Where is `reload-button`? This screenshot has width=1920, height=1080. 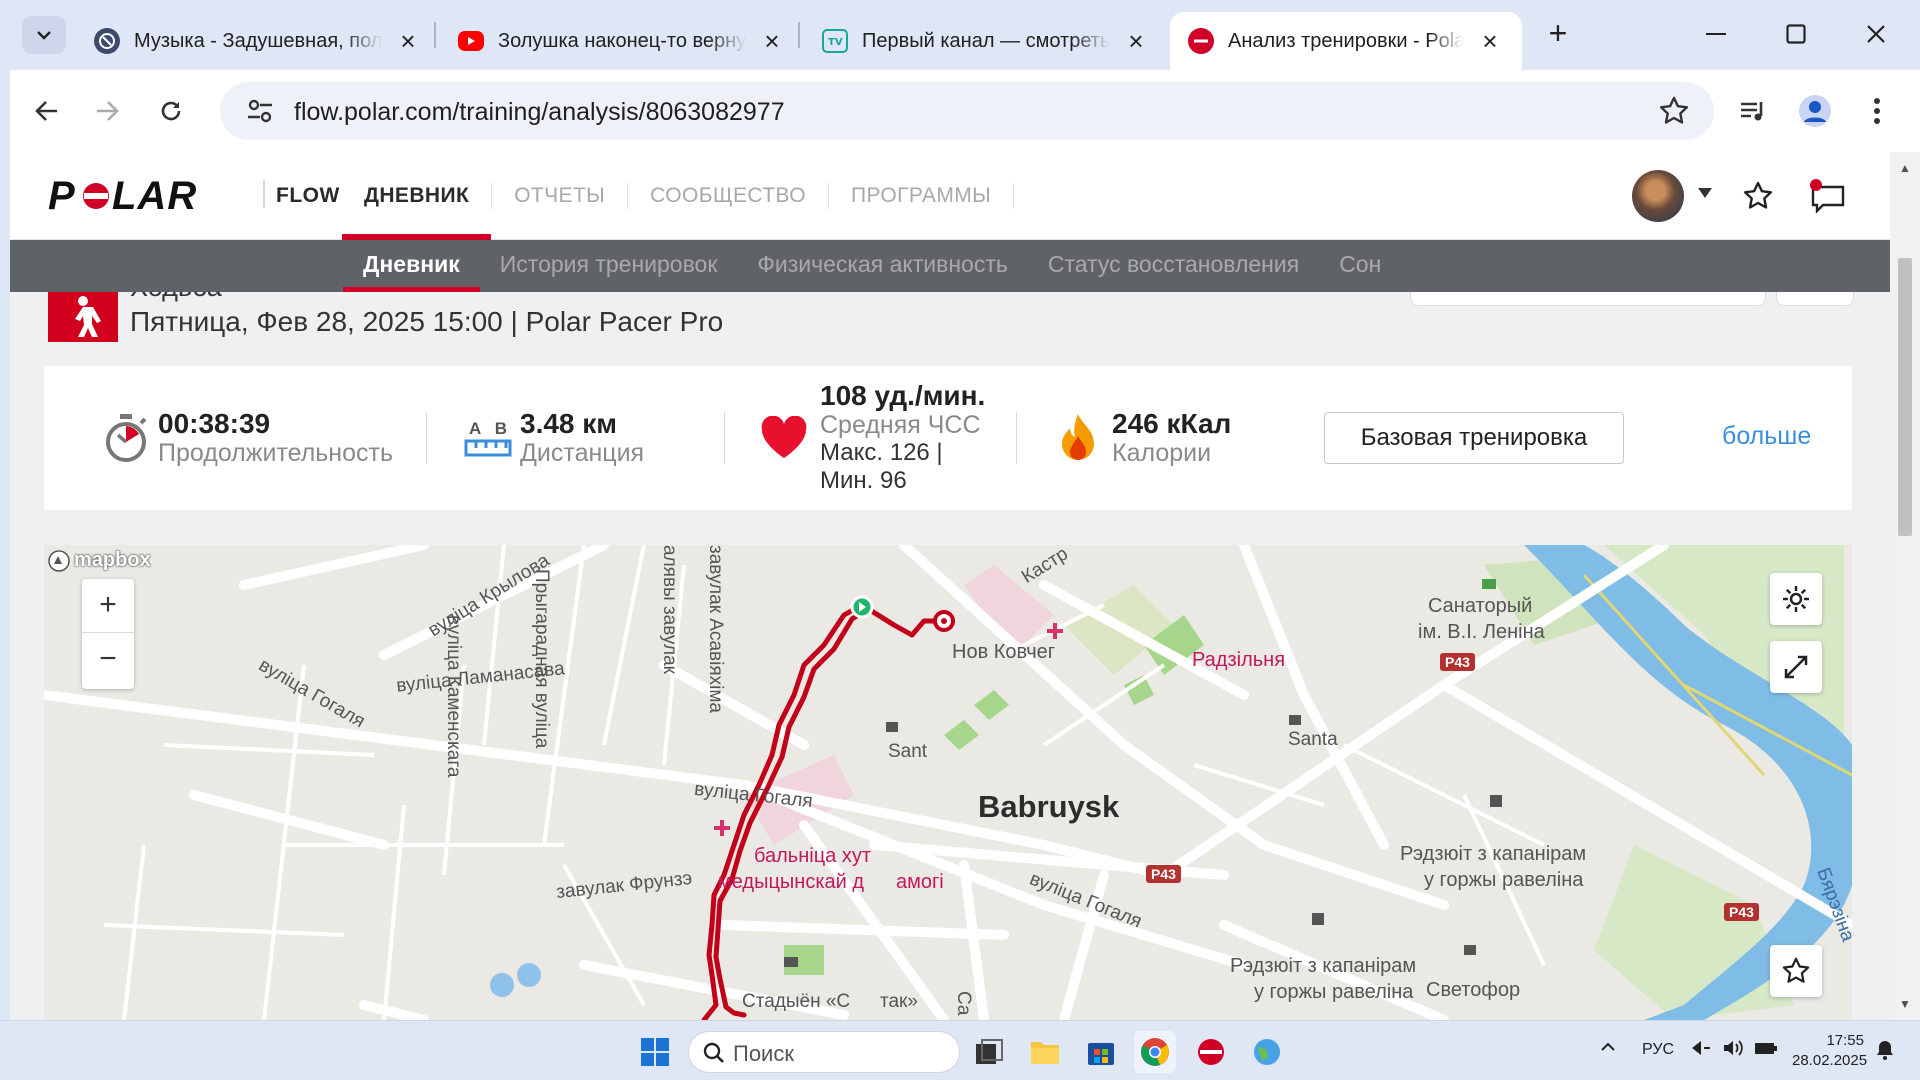 reload-button is located at coordinates (171, 111).